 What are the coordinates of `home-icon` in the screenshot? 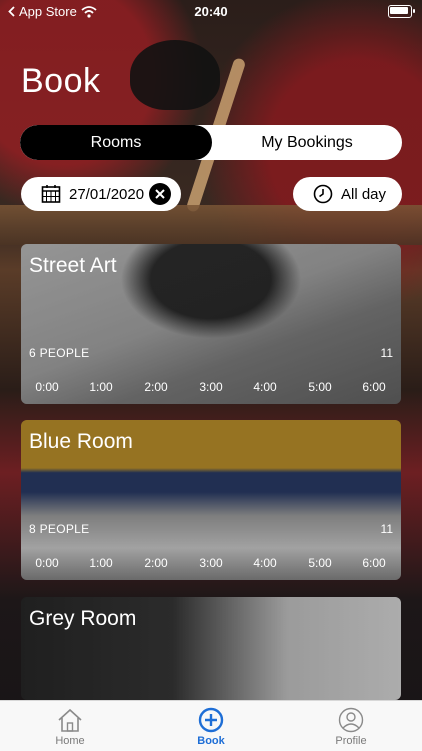 It's located at (70, 720).